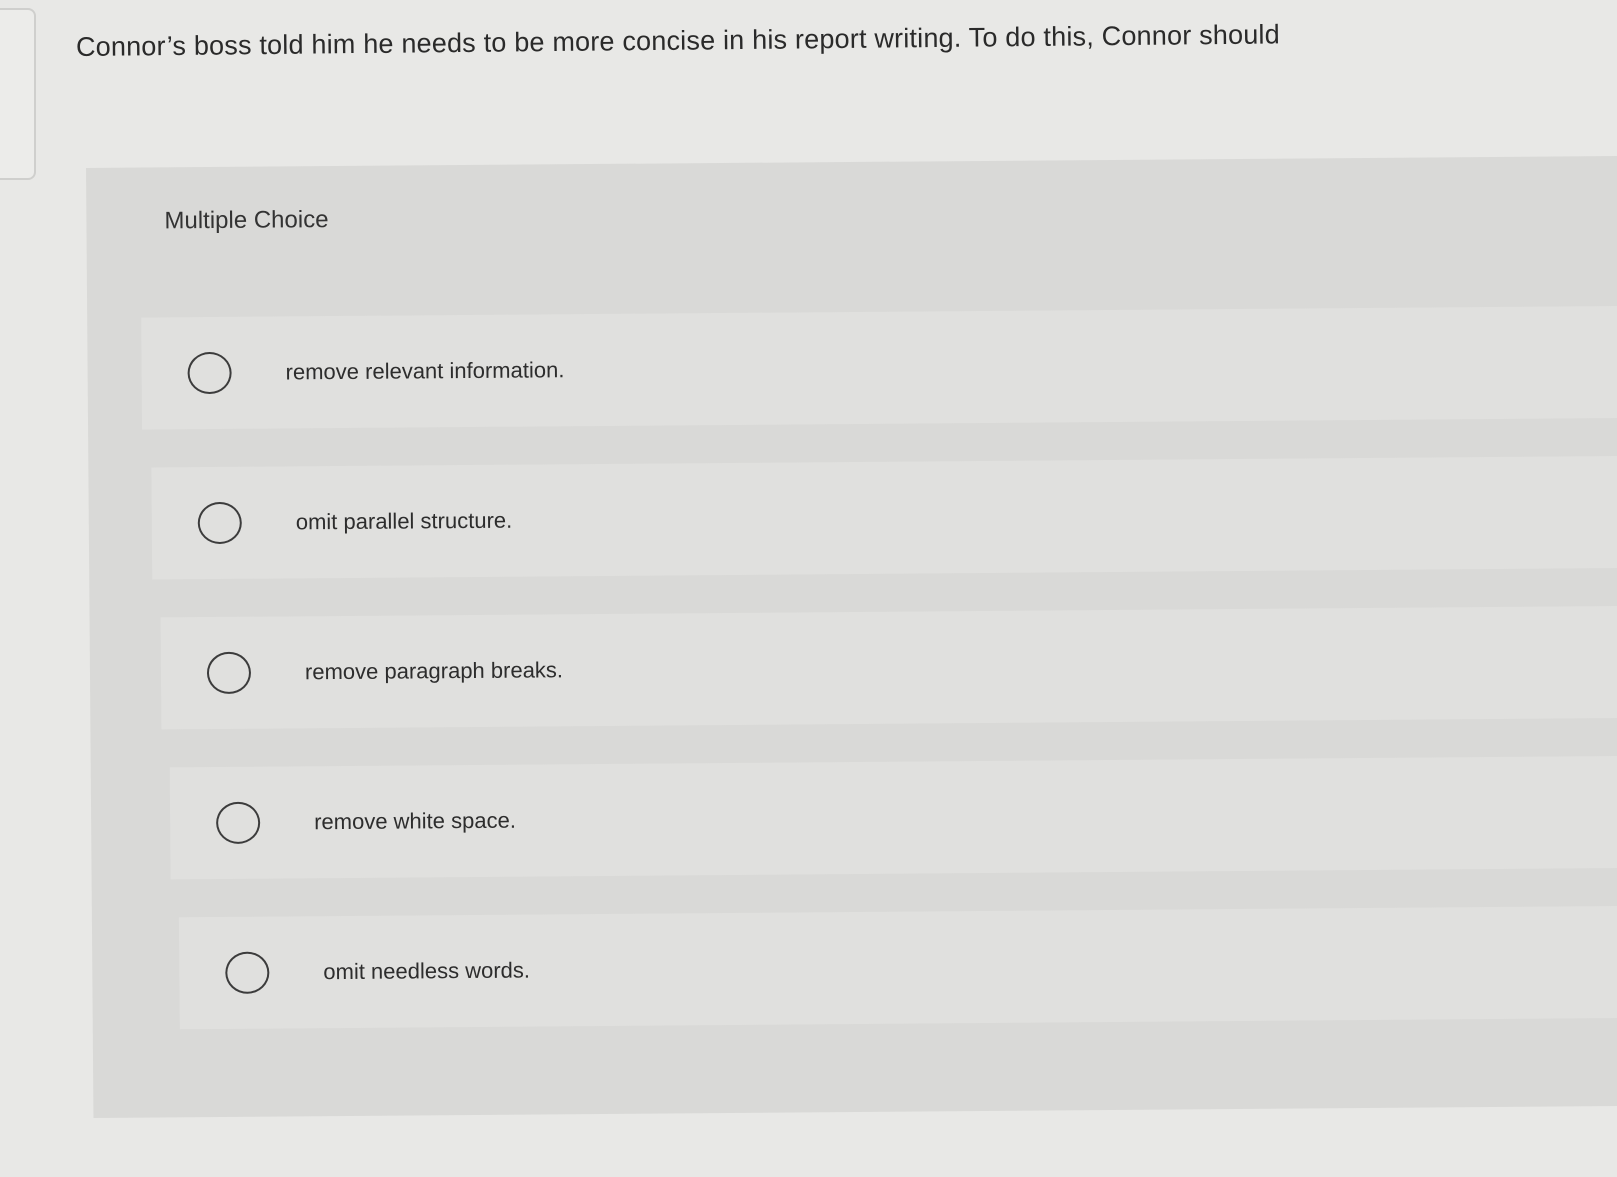 The height and width of the screenshot is (1177, 1617). What do you see at coordinates (879, 367) in the screenshot?
I see `option-1: remove relevant information.` at bounding box center [879, 367].